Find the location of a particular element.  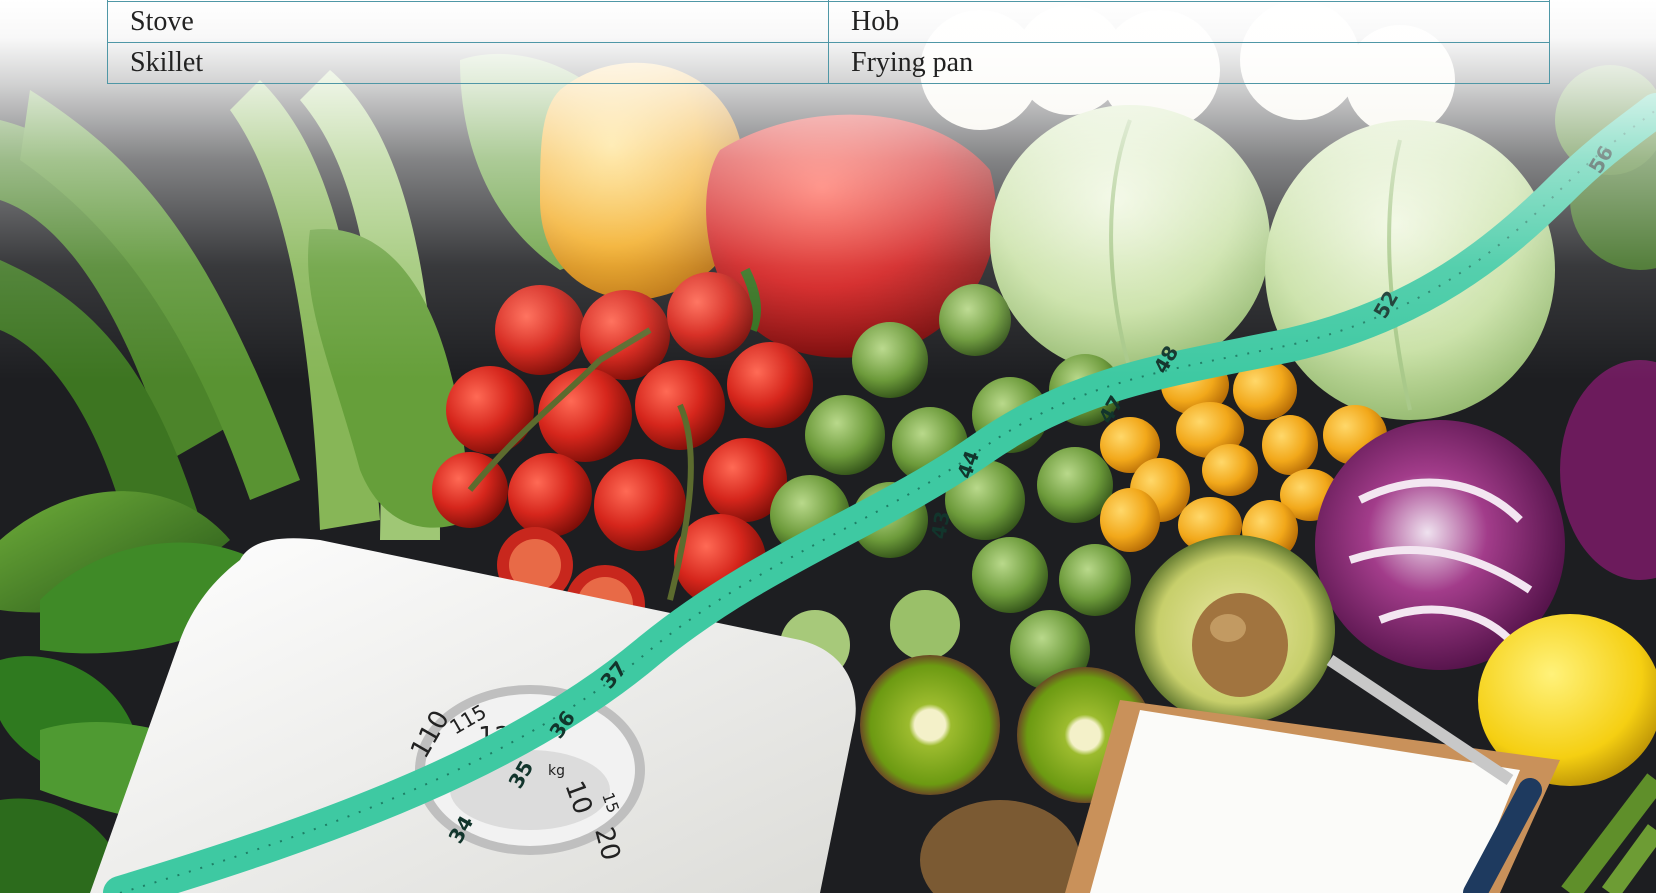

uk-term-cell: Frying pan is located at coordinates (1189, 63).